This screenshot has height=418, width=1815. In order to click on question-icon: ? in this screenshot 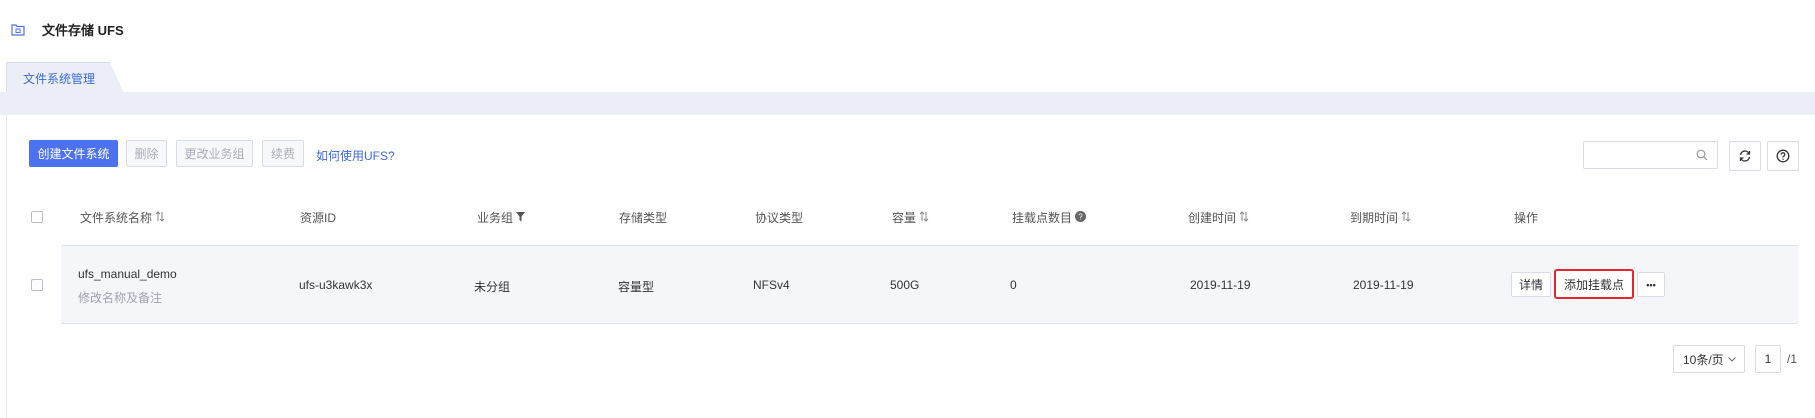, I will do `click(1081, 216)`.